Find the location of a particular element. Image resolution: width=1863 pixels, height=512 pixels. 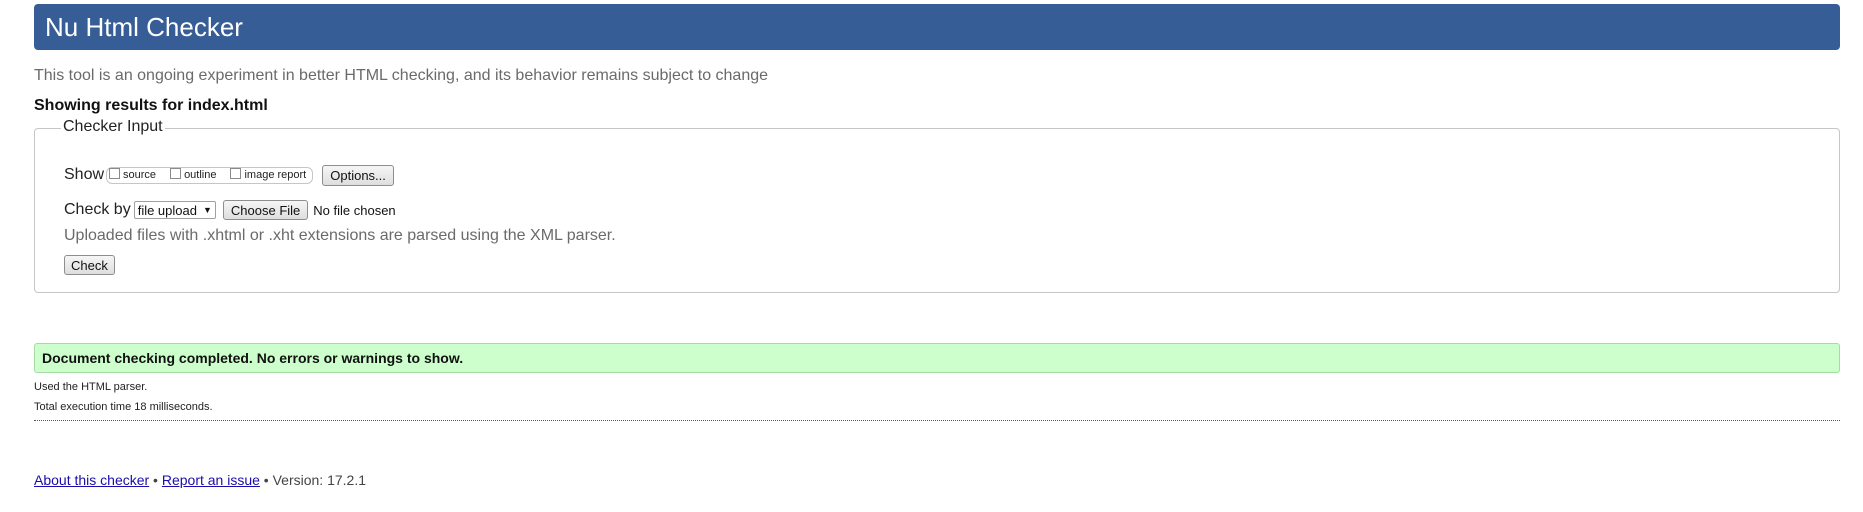

source-checkbox-label: source is located at coordinates (140, 175).